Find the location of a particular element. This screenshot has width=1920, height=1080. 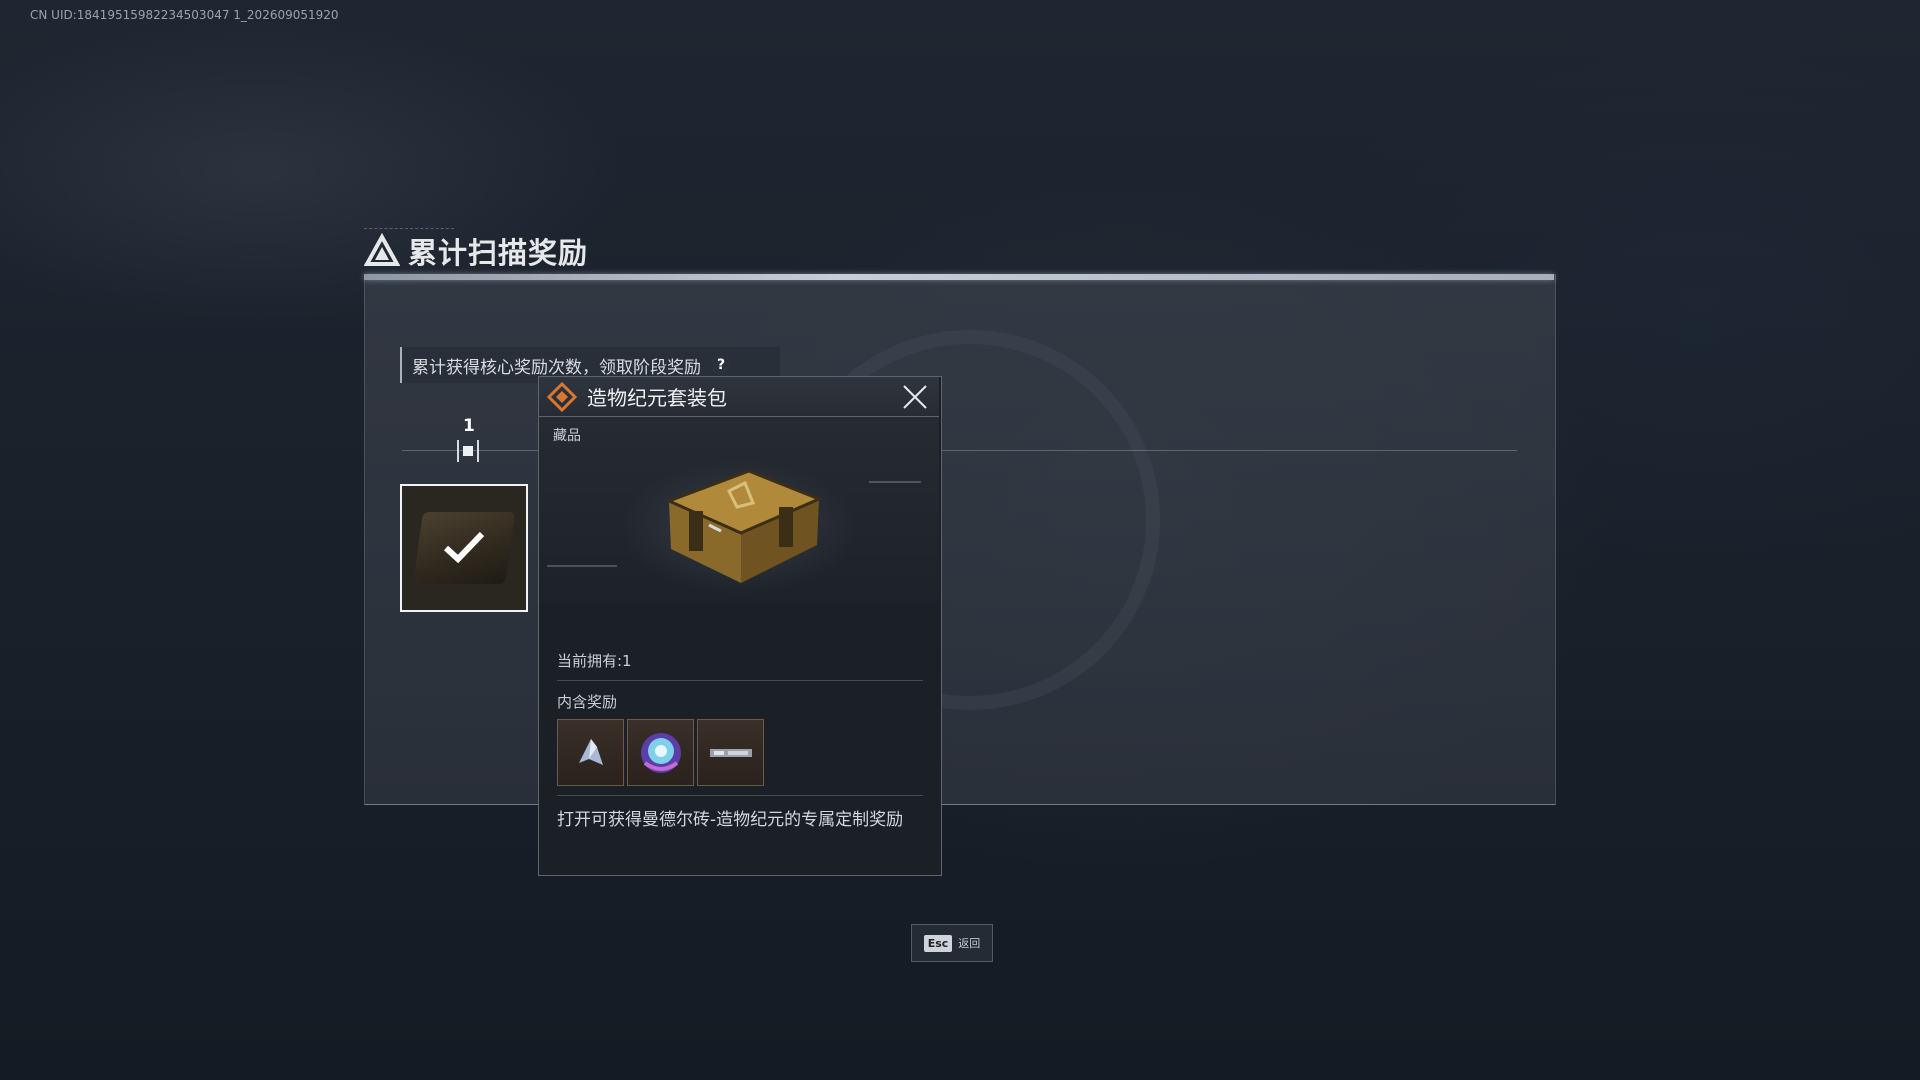

back-button: Esc 返回 is located at coordinates (952, 943).